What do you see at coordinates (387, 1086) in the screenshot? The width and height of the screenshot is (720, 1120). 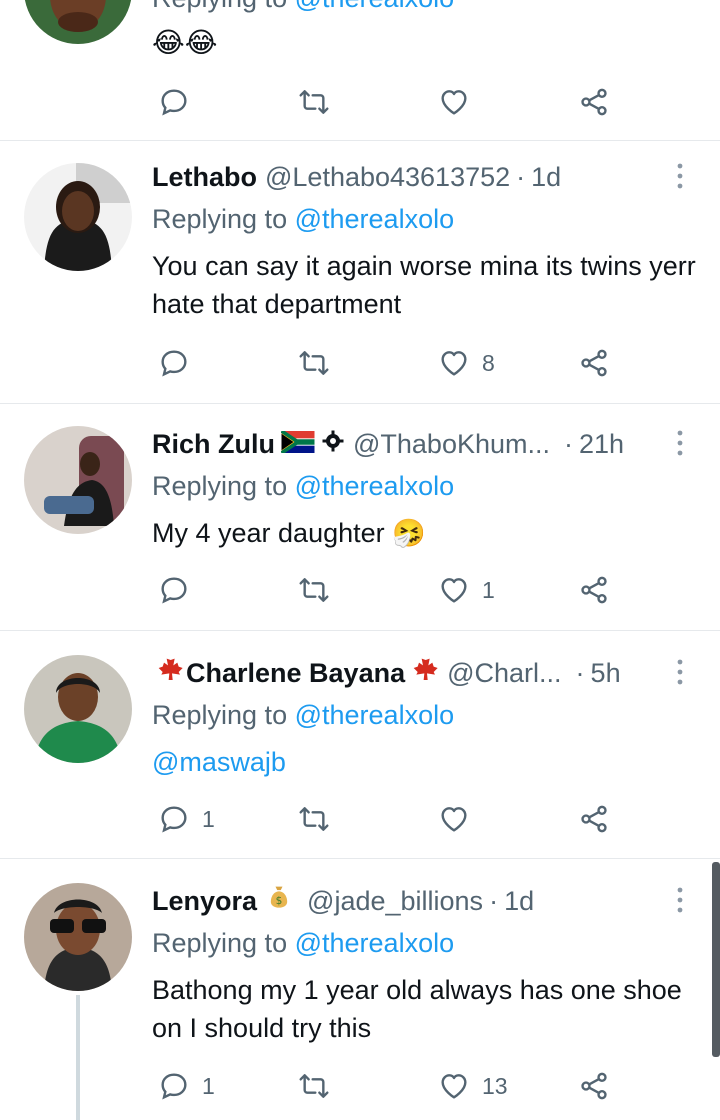 I see `tweet-actions: 1 13` at bounding box center [387, 1086].